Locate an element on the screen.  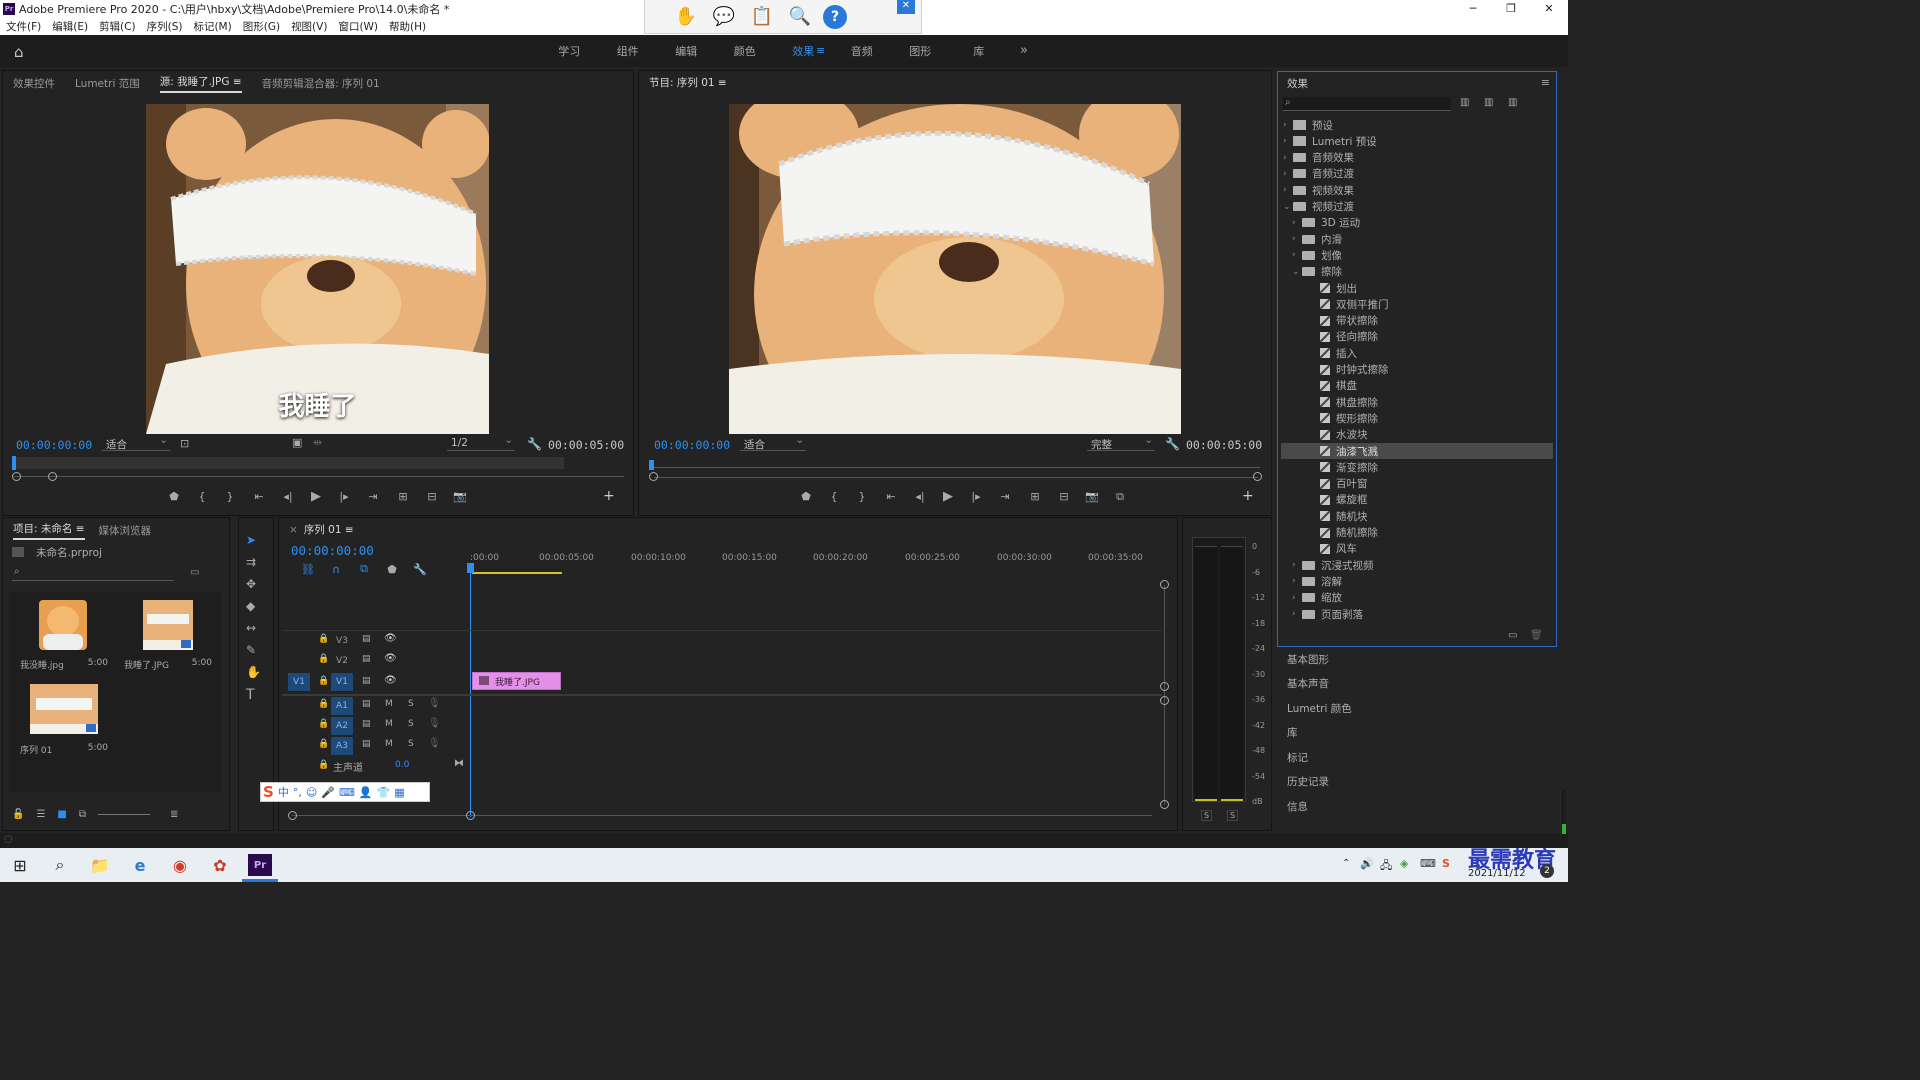
program-mark-in-icon: { is located at coordinates (834, 496).